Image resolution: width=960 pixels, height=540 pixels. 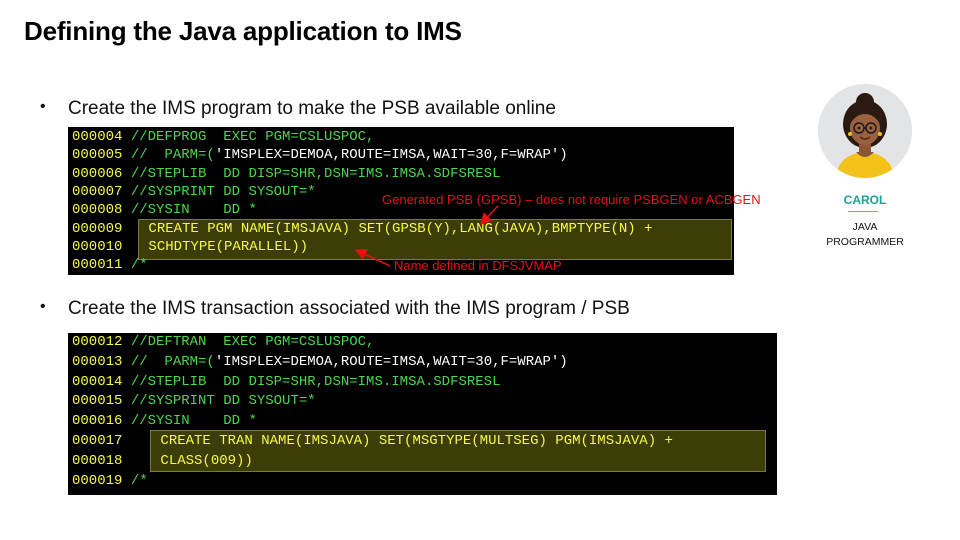 What do you see at coordinates (478, 265) in the screenshot?
I see `annotation-name-dfsjvmap: Name defined in DFSJVMAP` at bounding box center [478, 265].